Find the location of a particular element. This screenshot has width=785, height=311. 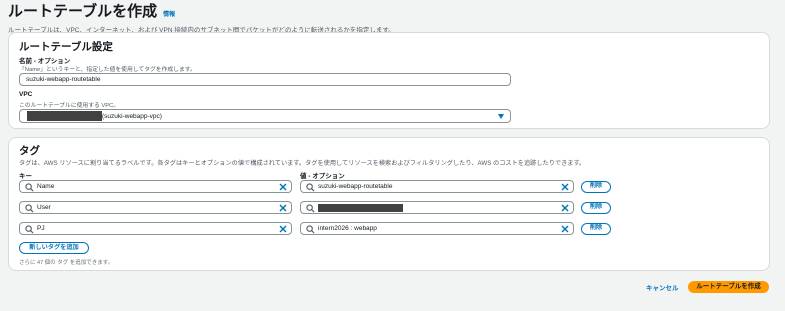

tag-value-text: intern2026 : webapp is located at coordinates (347, 228).